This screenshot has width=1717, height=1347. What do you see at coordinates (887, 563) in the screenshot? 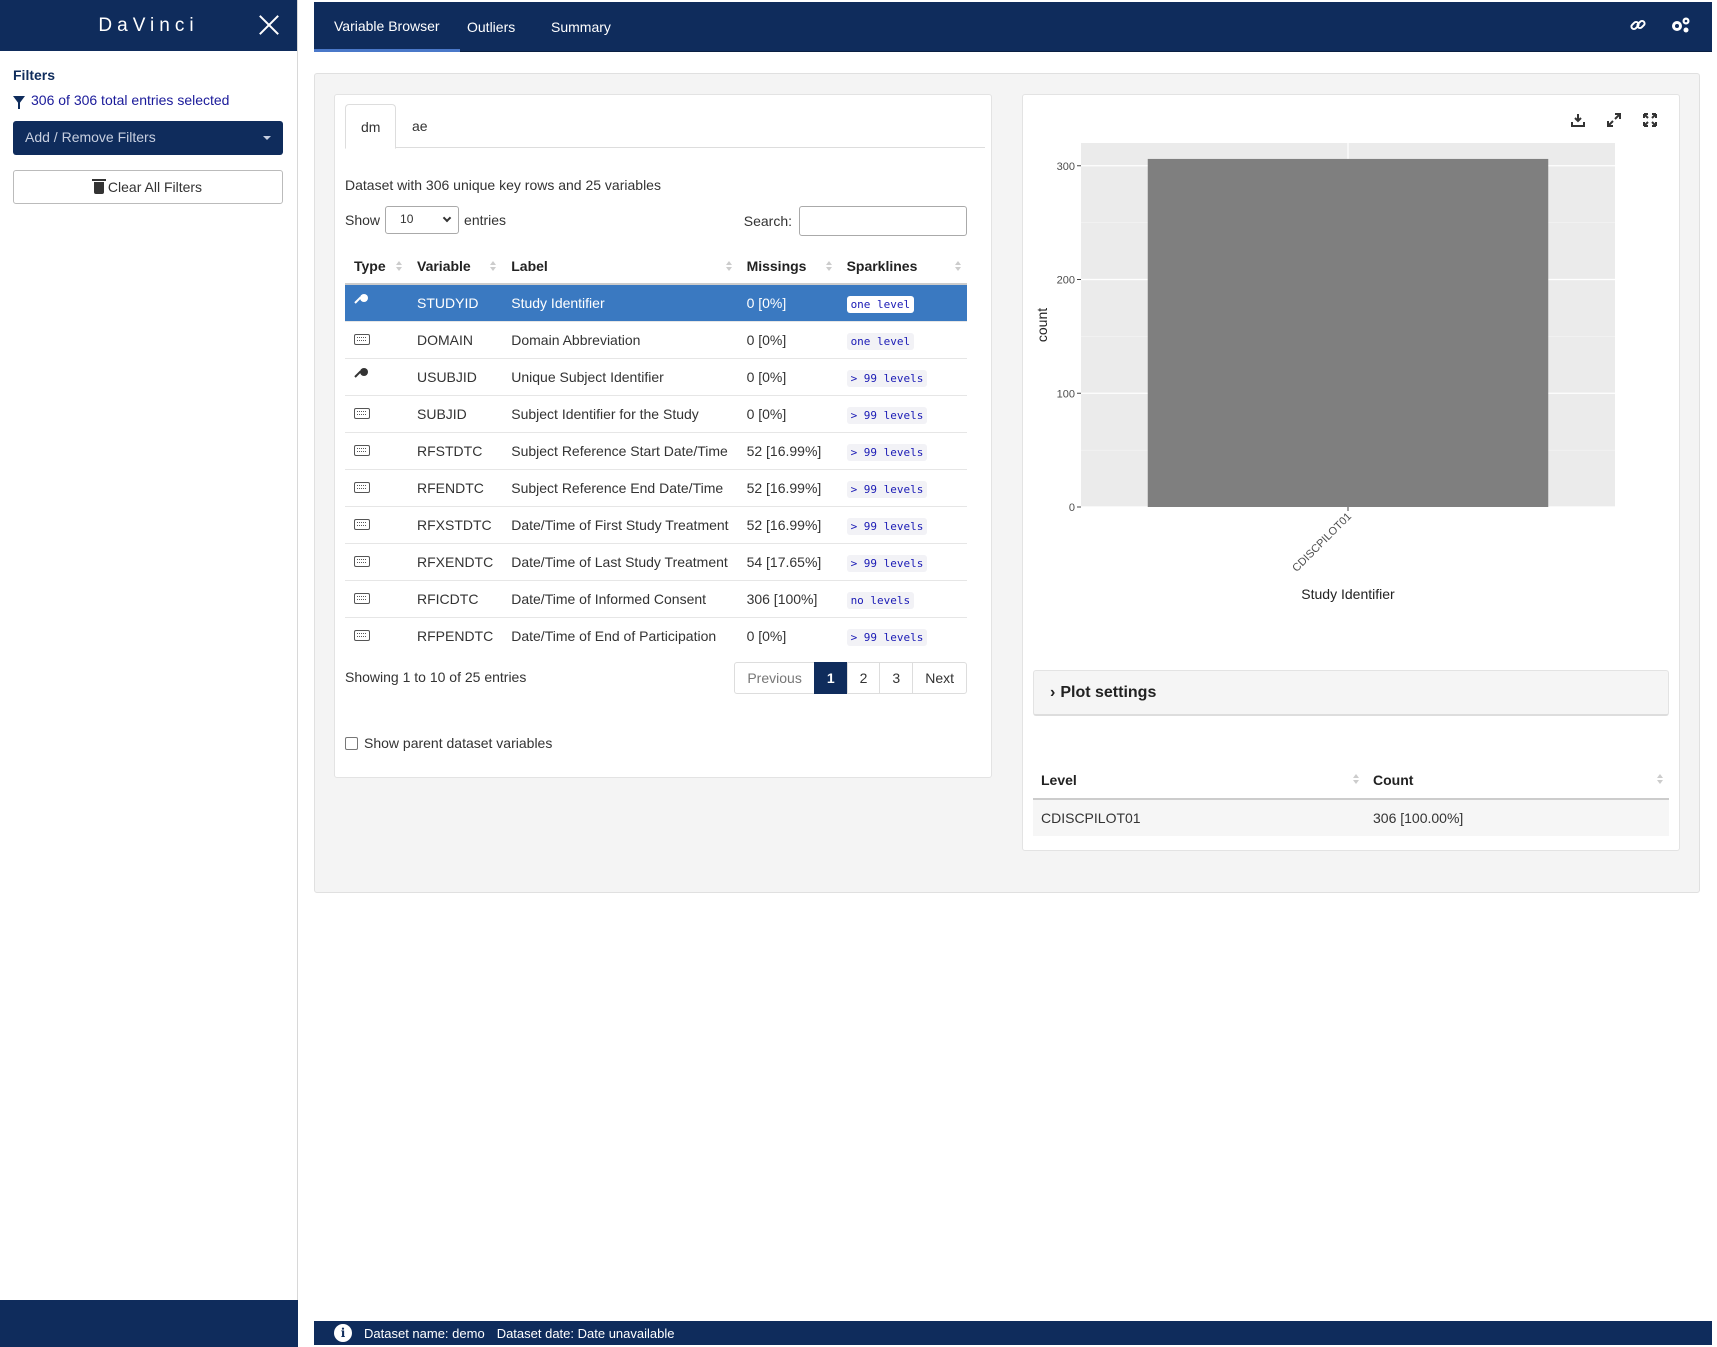
I see `sparkline-badge: > 99 levels` at bounding box center [887, 563].